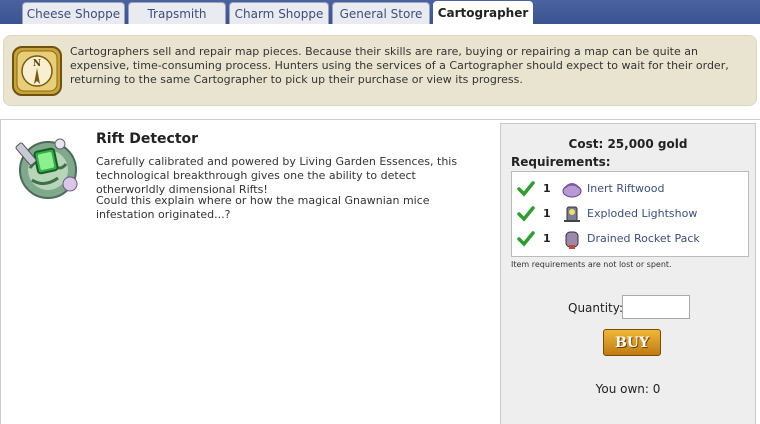 The height and width of the screenshot is (424, 760). What do you see at coordinates (642, 213) in the screenshot?
I see `requirement-link: Exploded Lightshow` at bounding box center [642, 213].